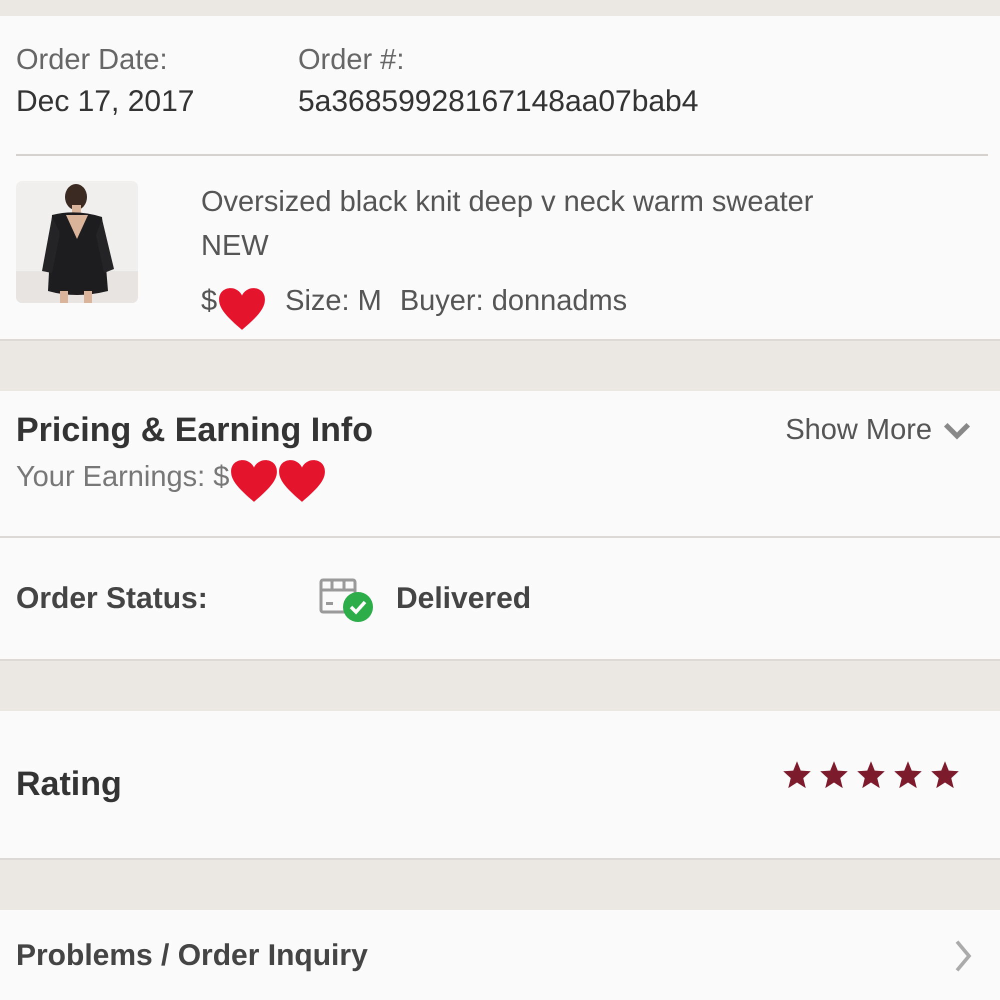 The width and height of the screenshot is (1000, 1000). What do you see at coordinates (507, 224) in the screenshot?
I see `item-title: Oversized black knit deep v neck warm sweater NEW` at bounding box center [507, 224].